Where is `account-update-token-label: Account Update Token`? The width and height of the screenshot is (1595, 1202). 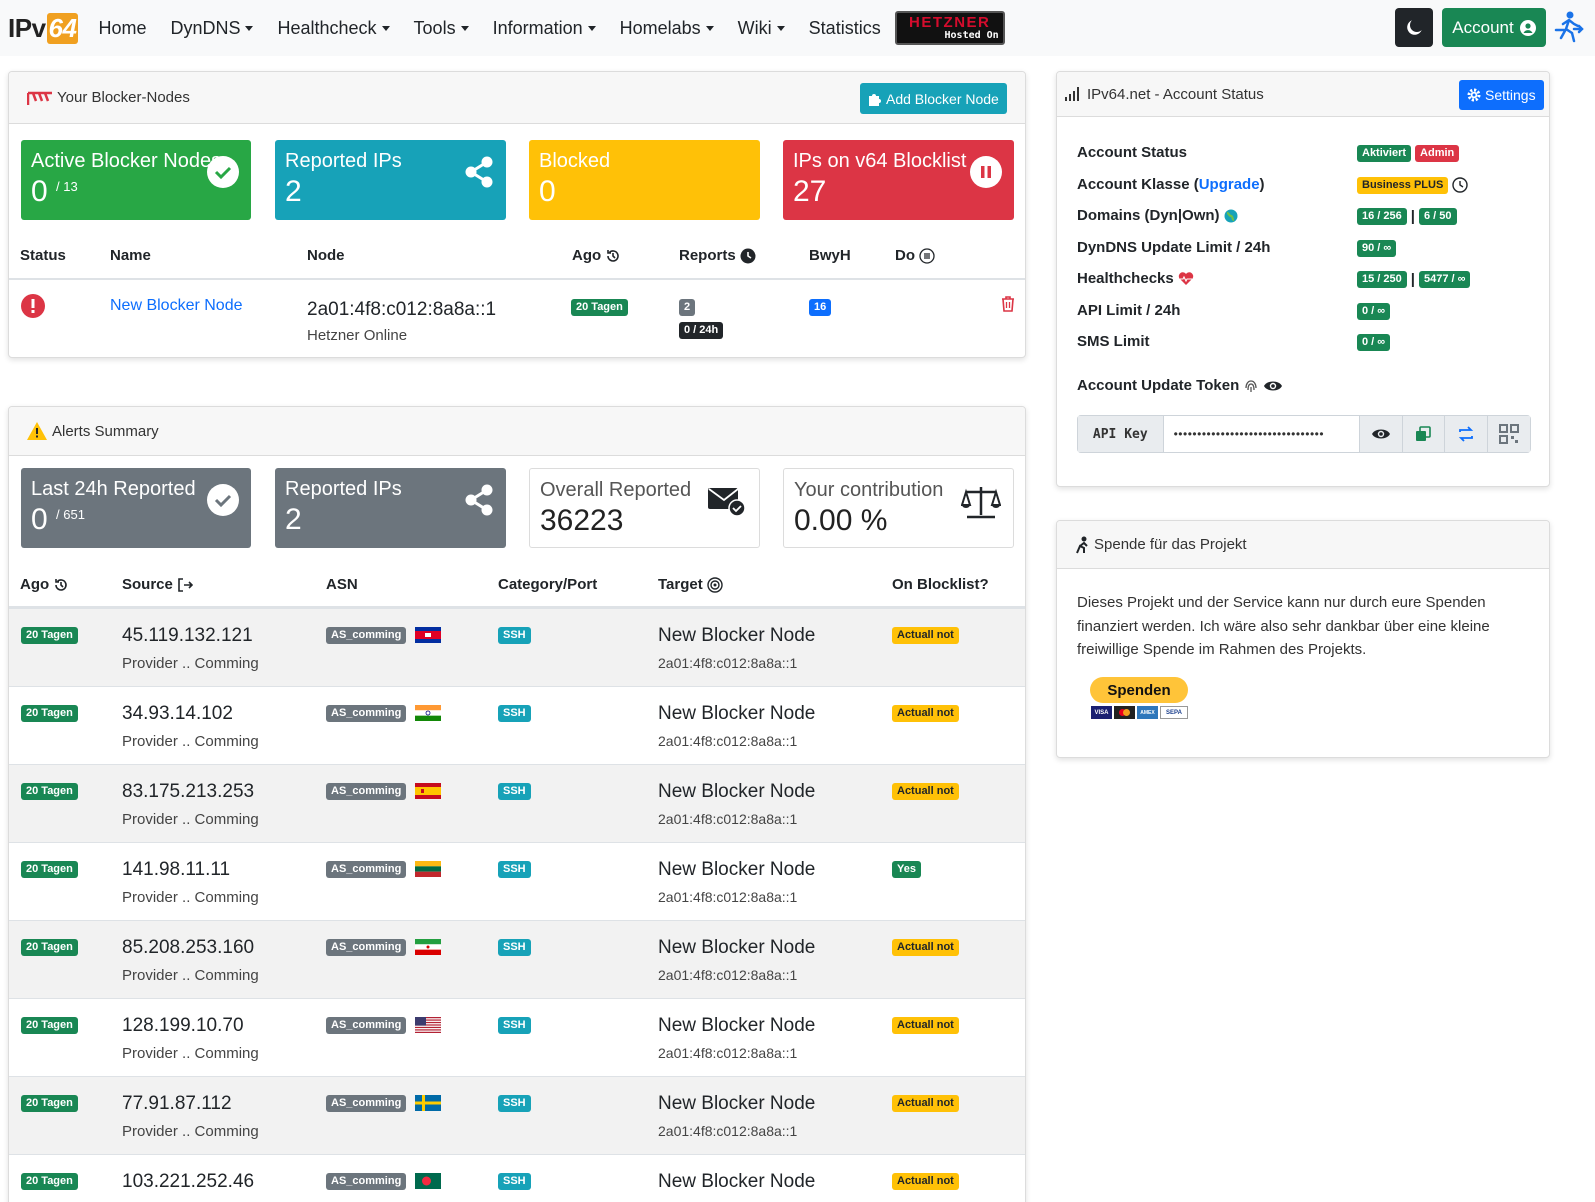
account-update-token-label: Account Update Token is located at coordinates (1180, 385).